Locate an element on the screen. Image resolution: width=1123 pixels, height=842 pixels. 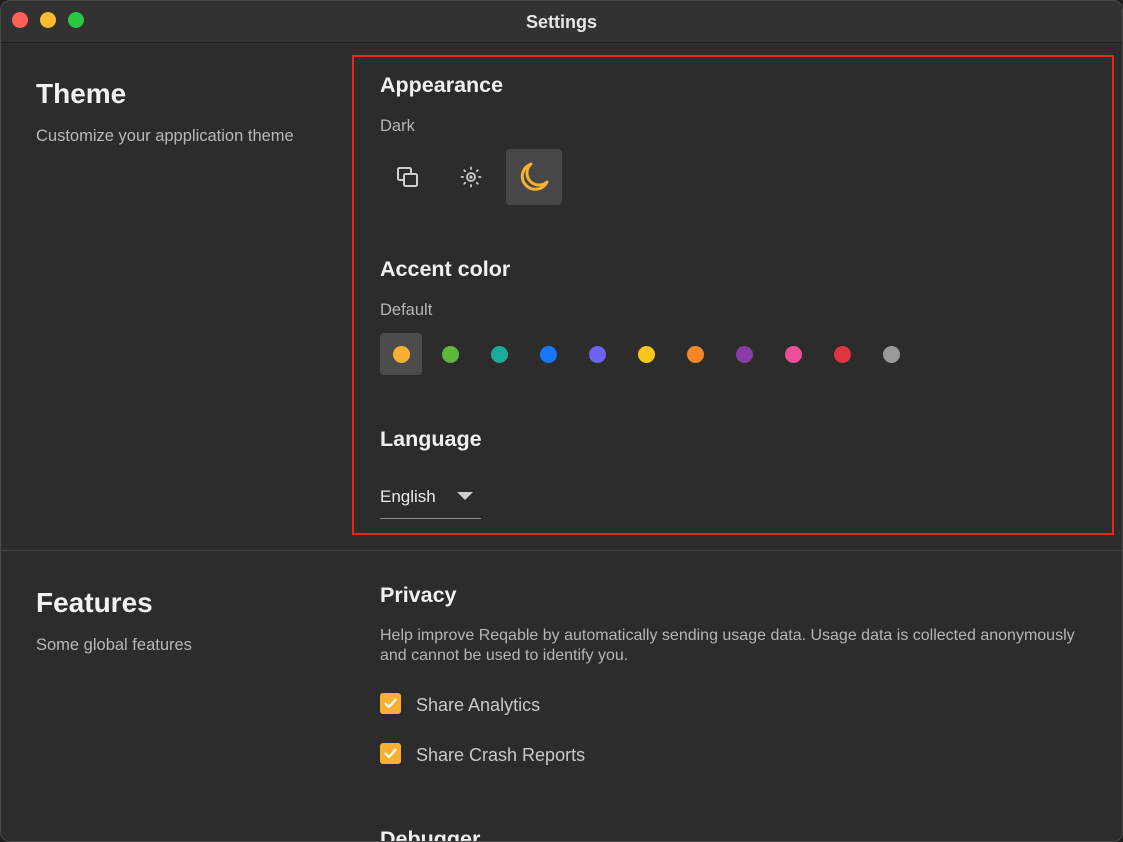
language-select: English is located at coordinates (430, 499).